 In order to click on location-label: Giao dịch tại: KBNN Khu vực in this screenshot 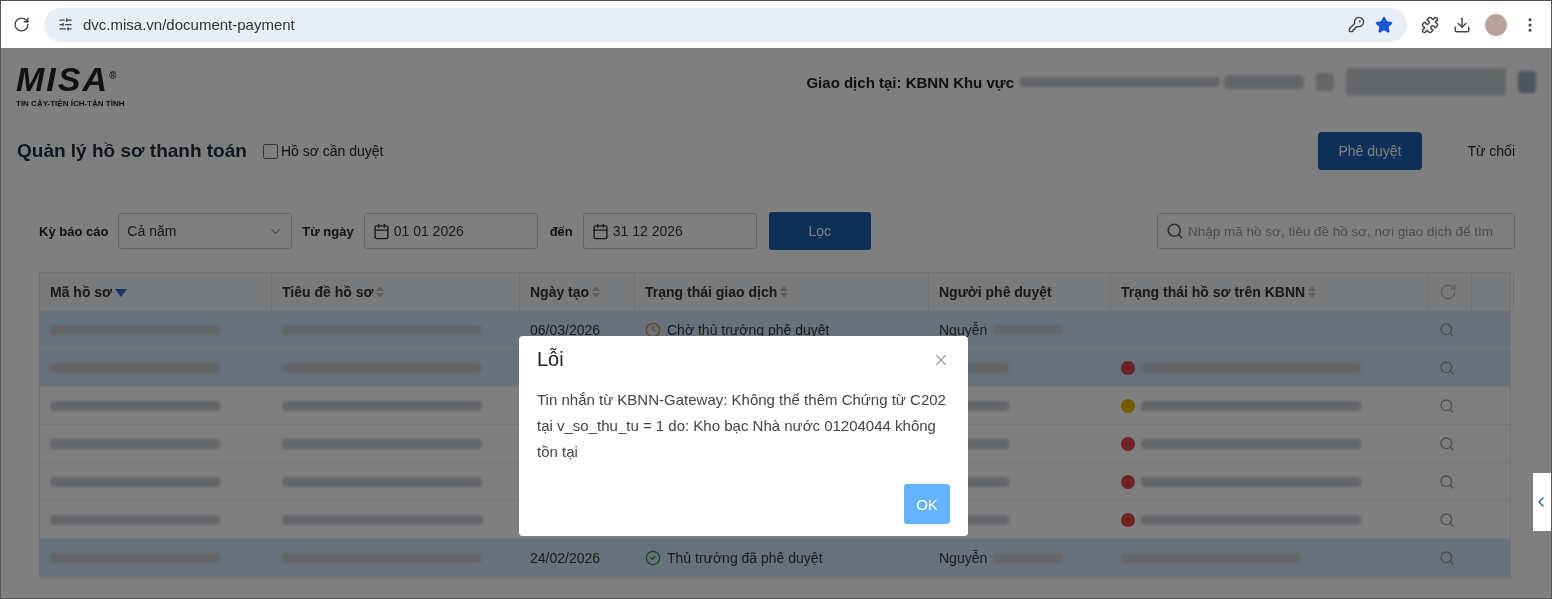, I will do `click(910, 82)`.